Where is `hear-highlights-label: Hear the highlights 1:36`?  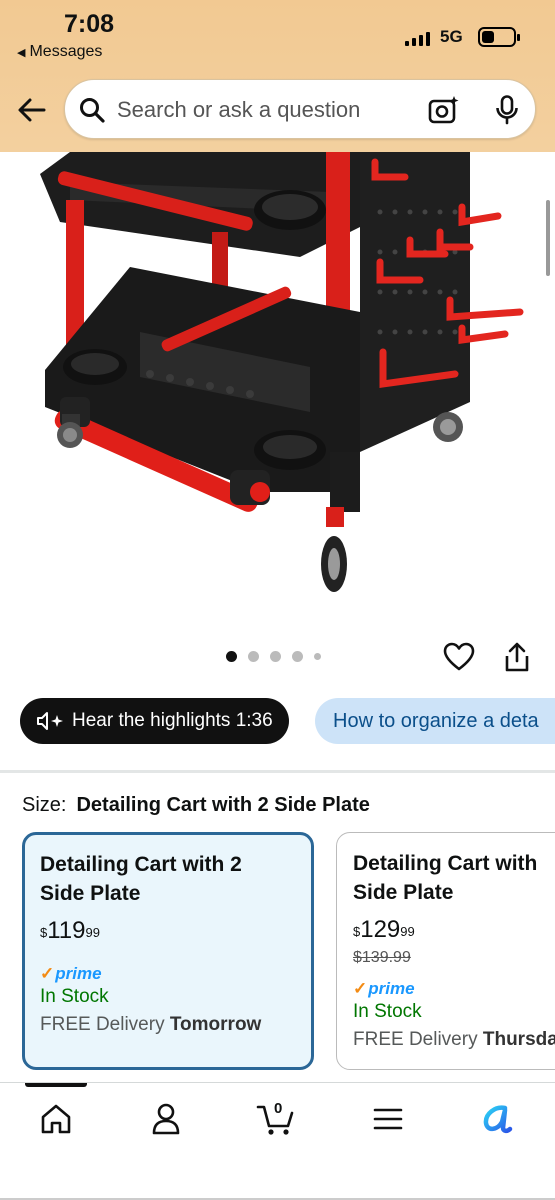 hear-highlights-label: Hear the highlights 1:36 is located at coordinates (172, 720).